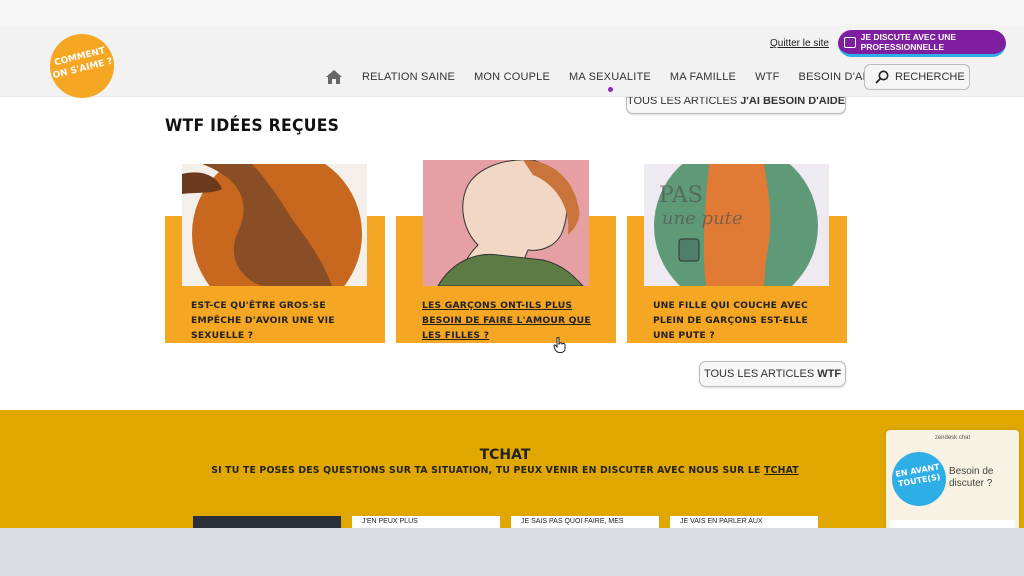  What do you see at coordinates (952, 438) in the screenshot?
I see `zendesk-brand: zendesk chat` at bounding box center [952, 438].